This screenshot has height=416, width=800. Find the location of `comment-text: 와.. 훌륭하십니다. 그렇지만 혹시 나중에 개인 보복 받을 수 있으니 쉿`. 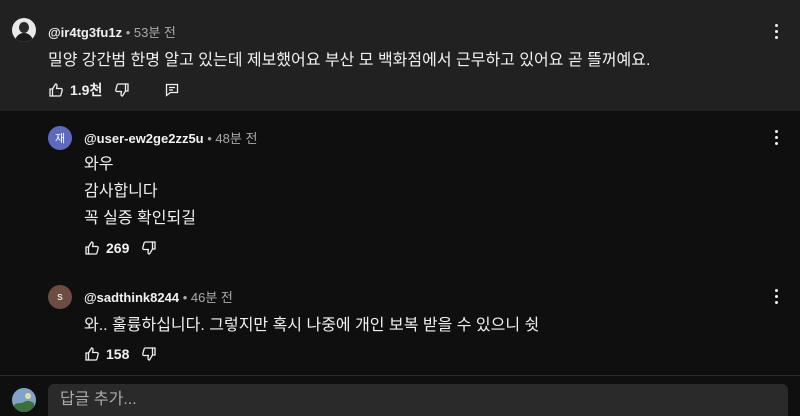

comment-text: 와.. 훌륭하십니다. 그렇지만 혹시 나중에 개인 보복 받을 수 있으니 쉿 is located at coordinates (312, 325).